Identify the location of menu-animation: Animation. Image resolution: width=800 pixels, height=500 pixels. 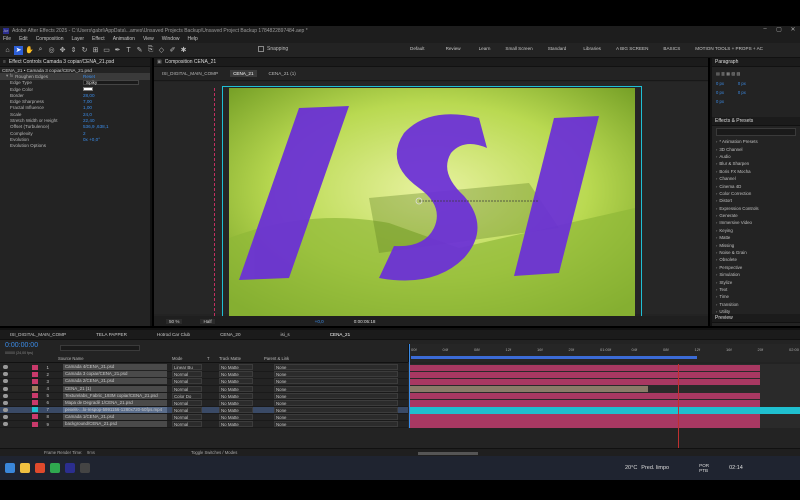
(124, 39).